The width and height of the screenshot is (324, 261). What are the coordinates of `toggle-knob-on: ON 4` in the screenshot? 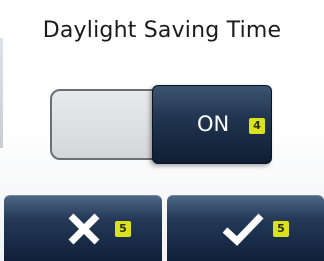 It's located at (212, 124).